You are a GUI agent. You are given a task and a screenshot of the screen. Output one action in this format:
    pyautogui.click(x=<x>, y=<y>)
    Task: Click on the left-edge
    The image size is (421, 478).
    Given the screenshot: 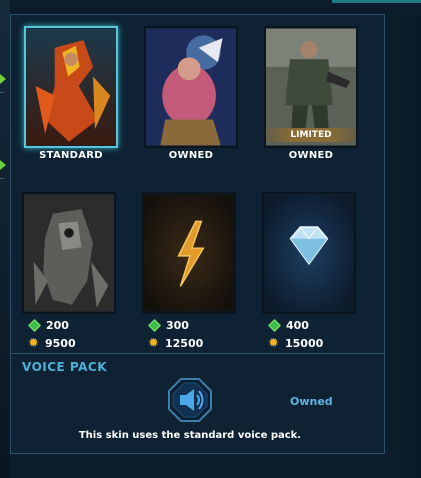 What is the action you would take?
    pyautogui.click(x=5, y=239)
    